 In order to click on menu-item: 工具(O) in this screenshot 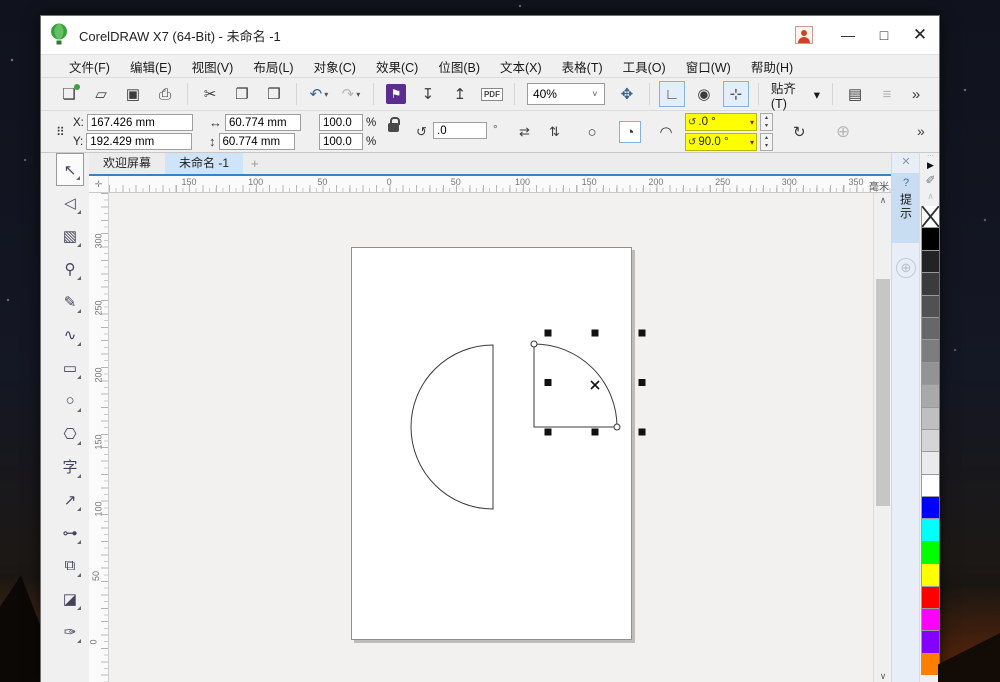, I will do `click(644, 66)`.